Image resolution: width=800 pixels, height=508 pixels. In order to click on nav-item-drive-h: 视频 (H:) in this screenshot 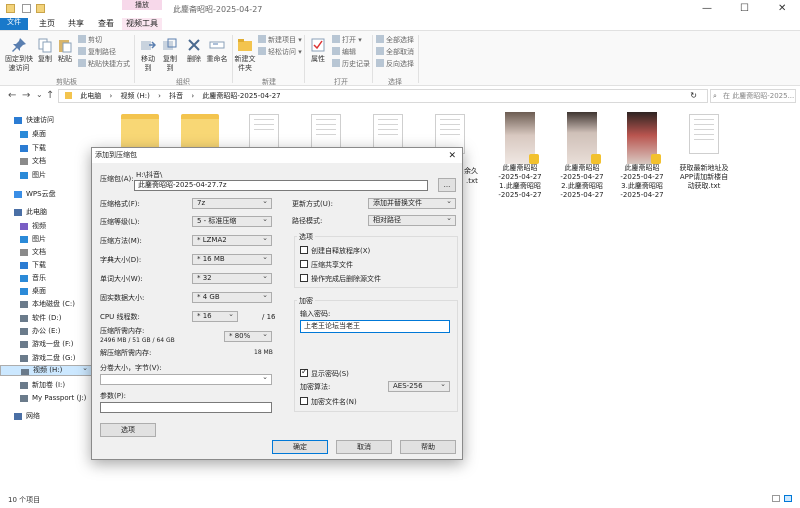, I will do `click(46, 370)`.